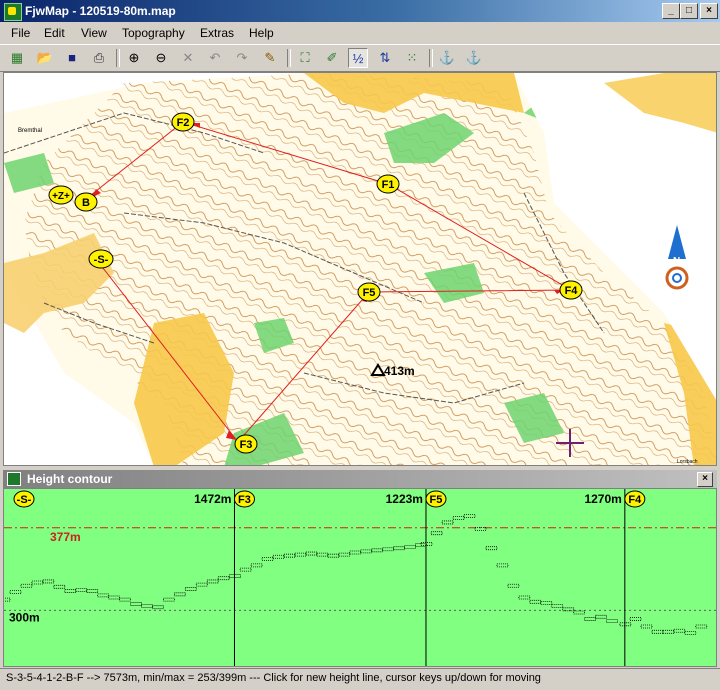 This screenshot has width=720, height=690. What do you see at coordinates (305, 58) in the screenshot?
I see `course-select-icon: ⛶` at bounding box center [305, 58].